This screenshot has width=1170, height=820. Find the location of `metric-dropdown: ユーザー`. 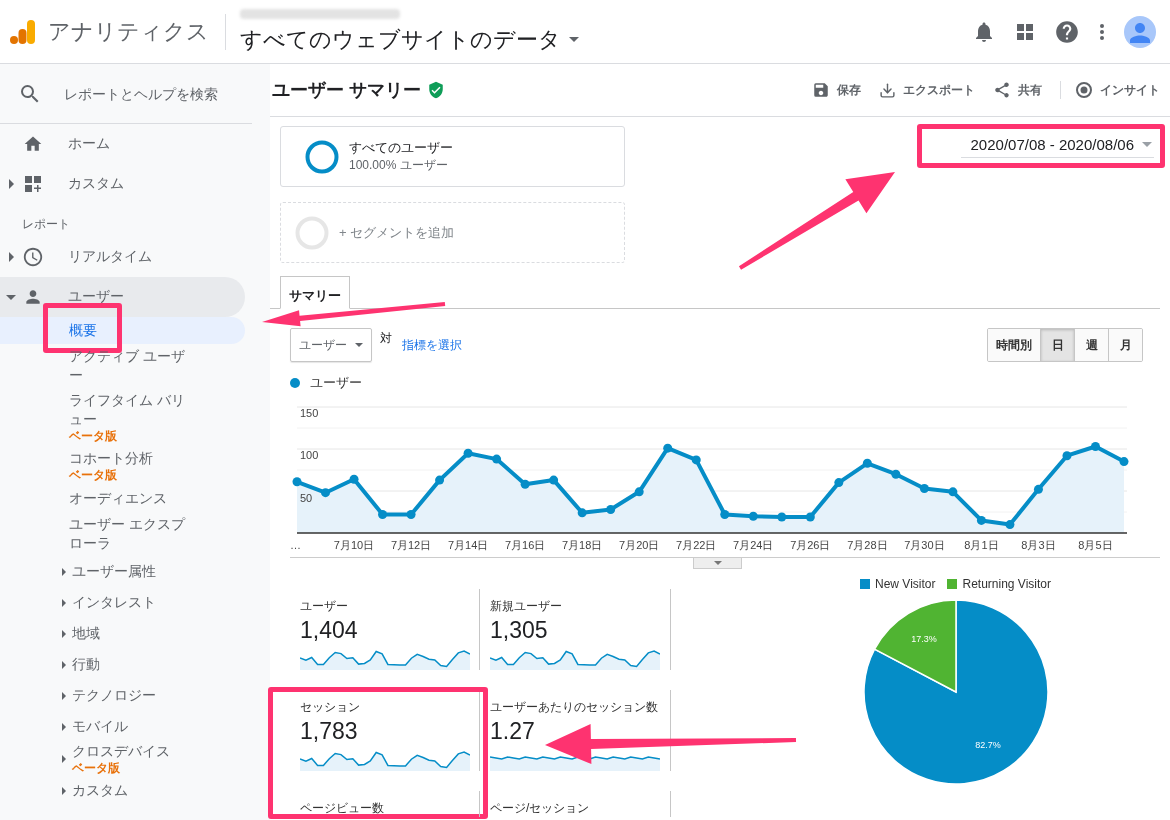

metric-dropdown: ユーザー is located at coordinates (331, 345).